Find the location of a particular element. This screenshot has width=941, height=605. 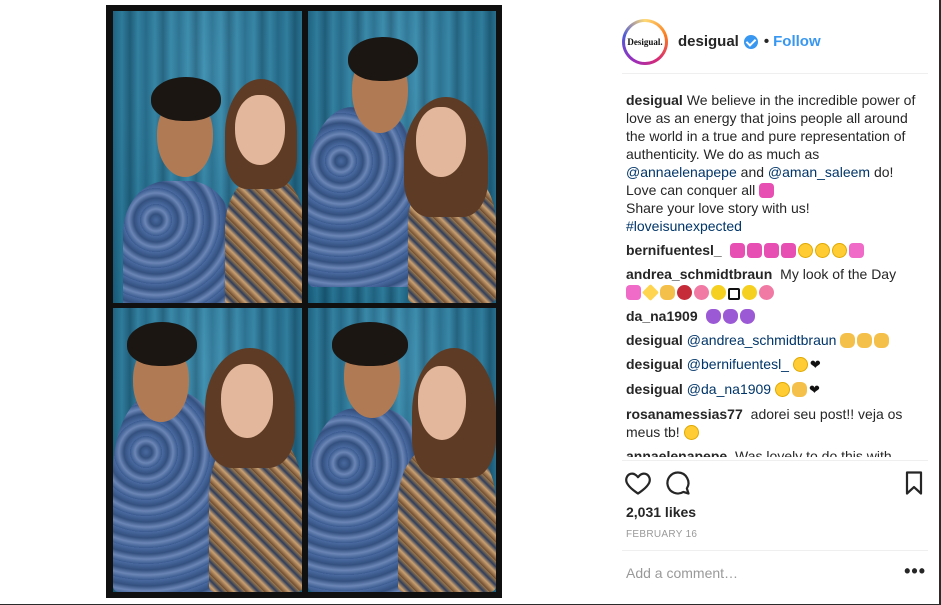

header-line: desigual • Follow is located at coordinates (749, 41).